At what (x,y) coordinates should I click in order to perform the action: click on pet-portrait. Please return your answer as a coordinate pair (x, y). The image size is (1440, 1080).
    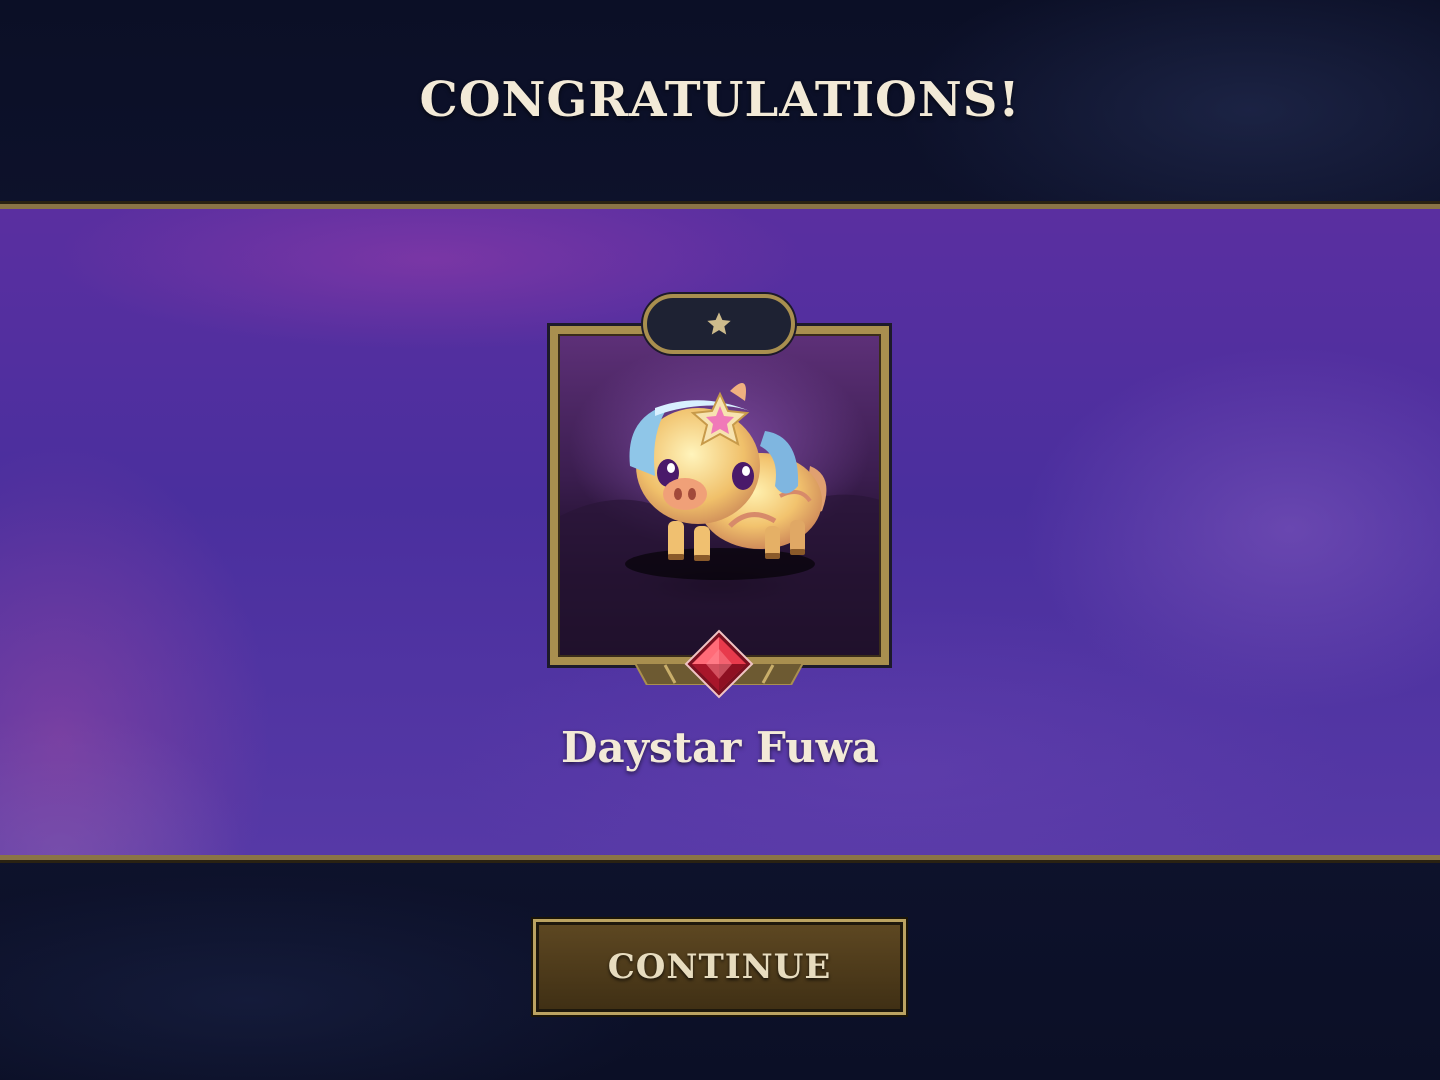
    Looking at the image, I should click on (719, 495).